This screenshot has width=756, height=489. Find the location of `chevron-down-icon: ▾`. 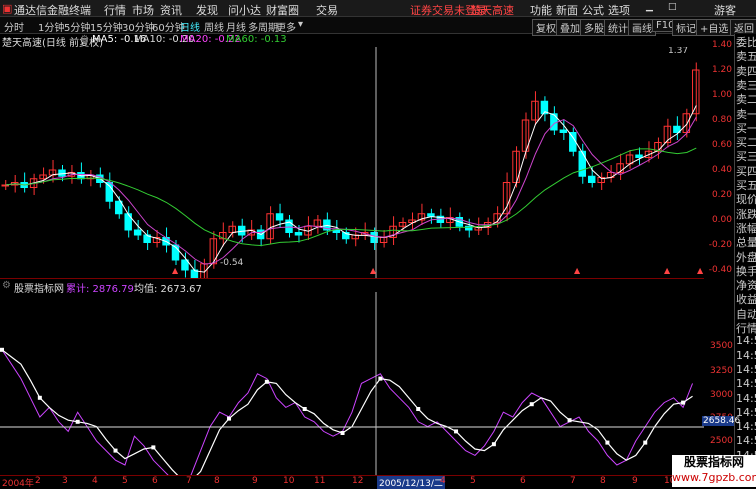

chevron-down-icon: ▾ is located at coordinates (300, 24).